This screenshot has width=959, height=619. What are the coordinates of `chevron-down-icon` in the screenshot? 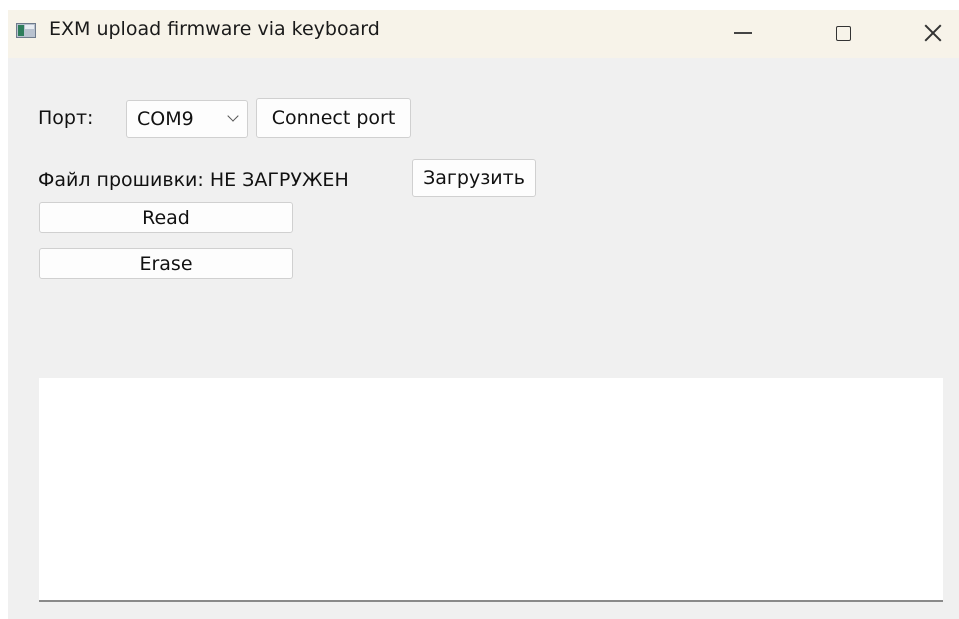 It's located at (233, 116).